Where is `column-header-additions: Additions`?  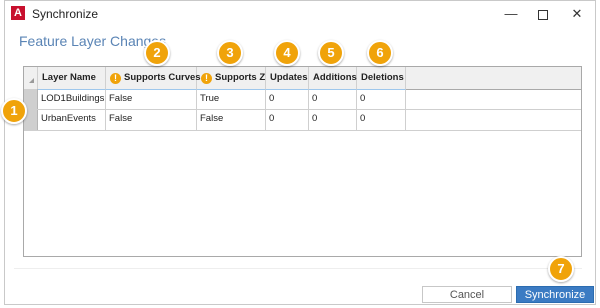 column-header-additions: Additions is located at coordinates (333, 78).